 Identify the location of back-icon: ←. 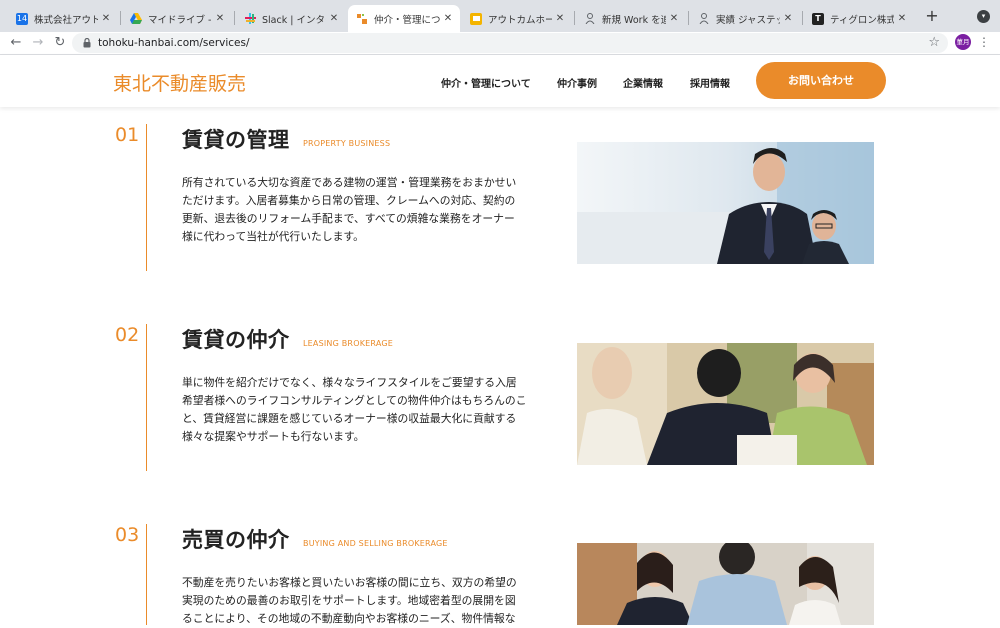
(16, 43).